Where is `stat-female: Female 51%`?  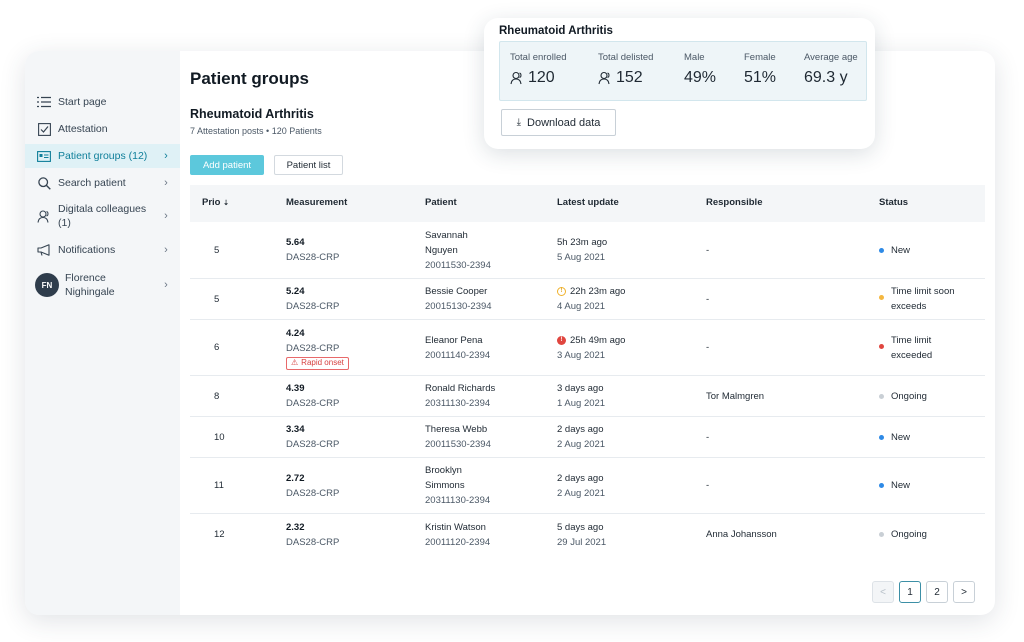 stat-female: Female 51% is located at coordinates (760, 69).